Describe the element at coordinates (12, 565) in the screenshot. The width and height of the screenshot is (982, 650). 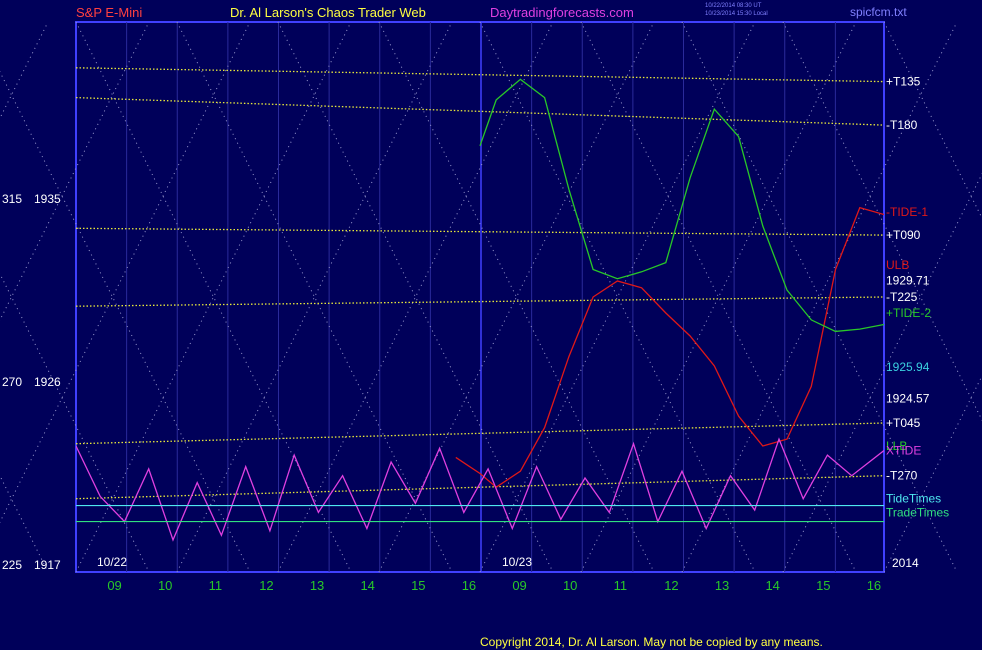
I see `y-angle-label: 225` at that location.